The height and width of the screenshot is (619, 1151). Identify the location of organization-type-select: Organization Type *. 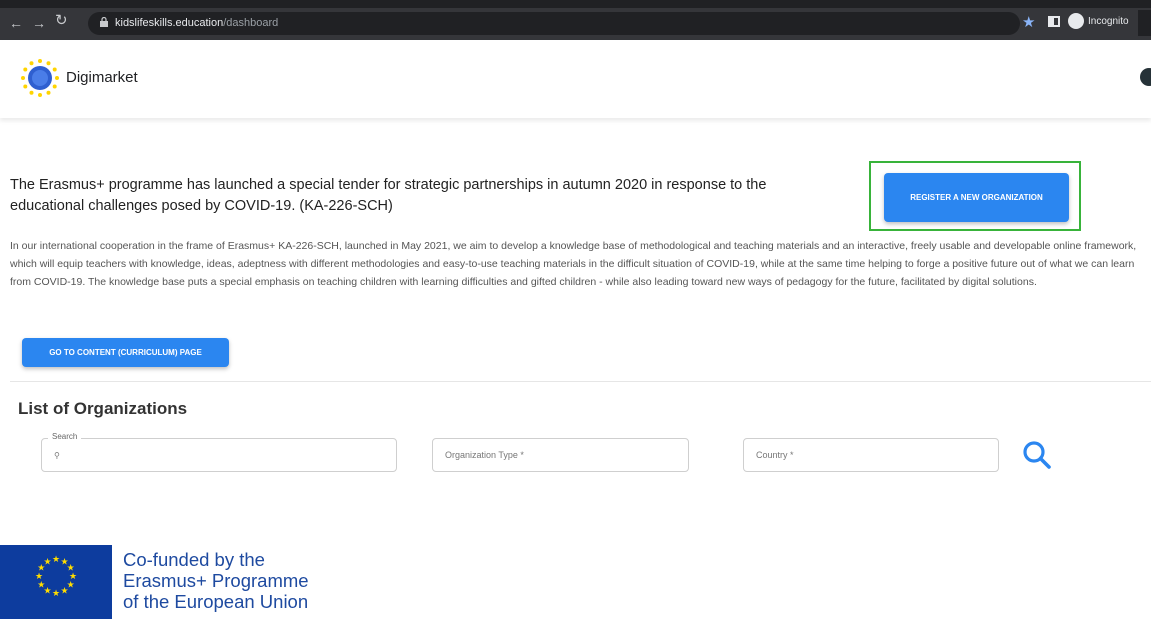
(560, 455).